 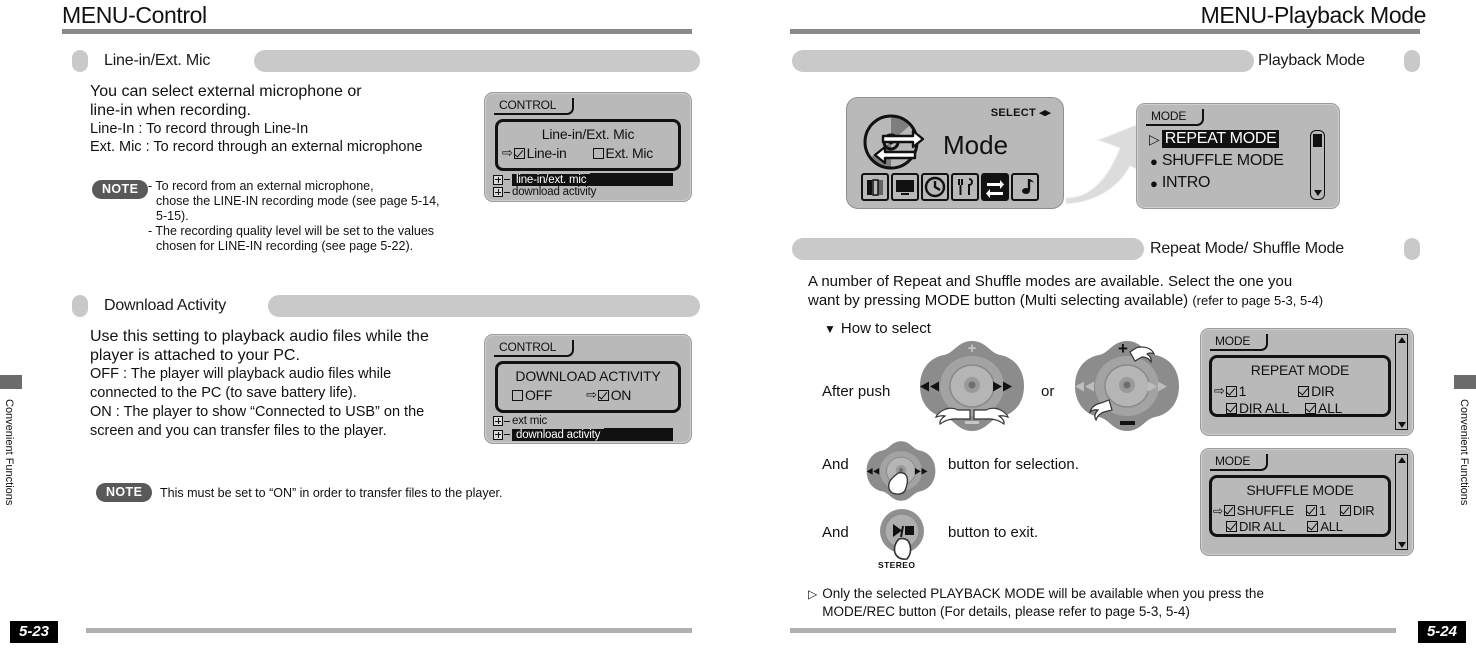 What do you see at coordinates (1464, 452) in the screenshot?
I see `side-tab-label: Convenient Functions` at bounding box center [1464, 452].